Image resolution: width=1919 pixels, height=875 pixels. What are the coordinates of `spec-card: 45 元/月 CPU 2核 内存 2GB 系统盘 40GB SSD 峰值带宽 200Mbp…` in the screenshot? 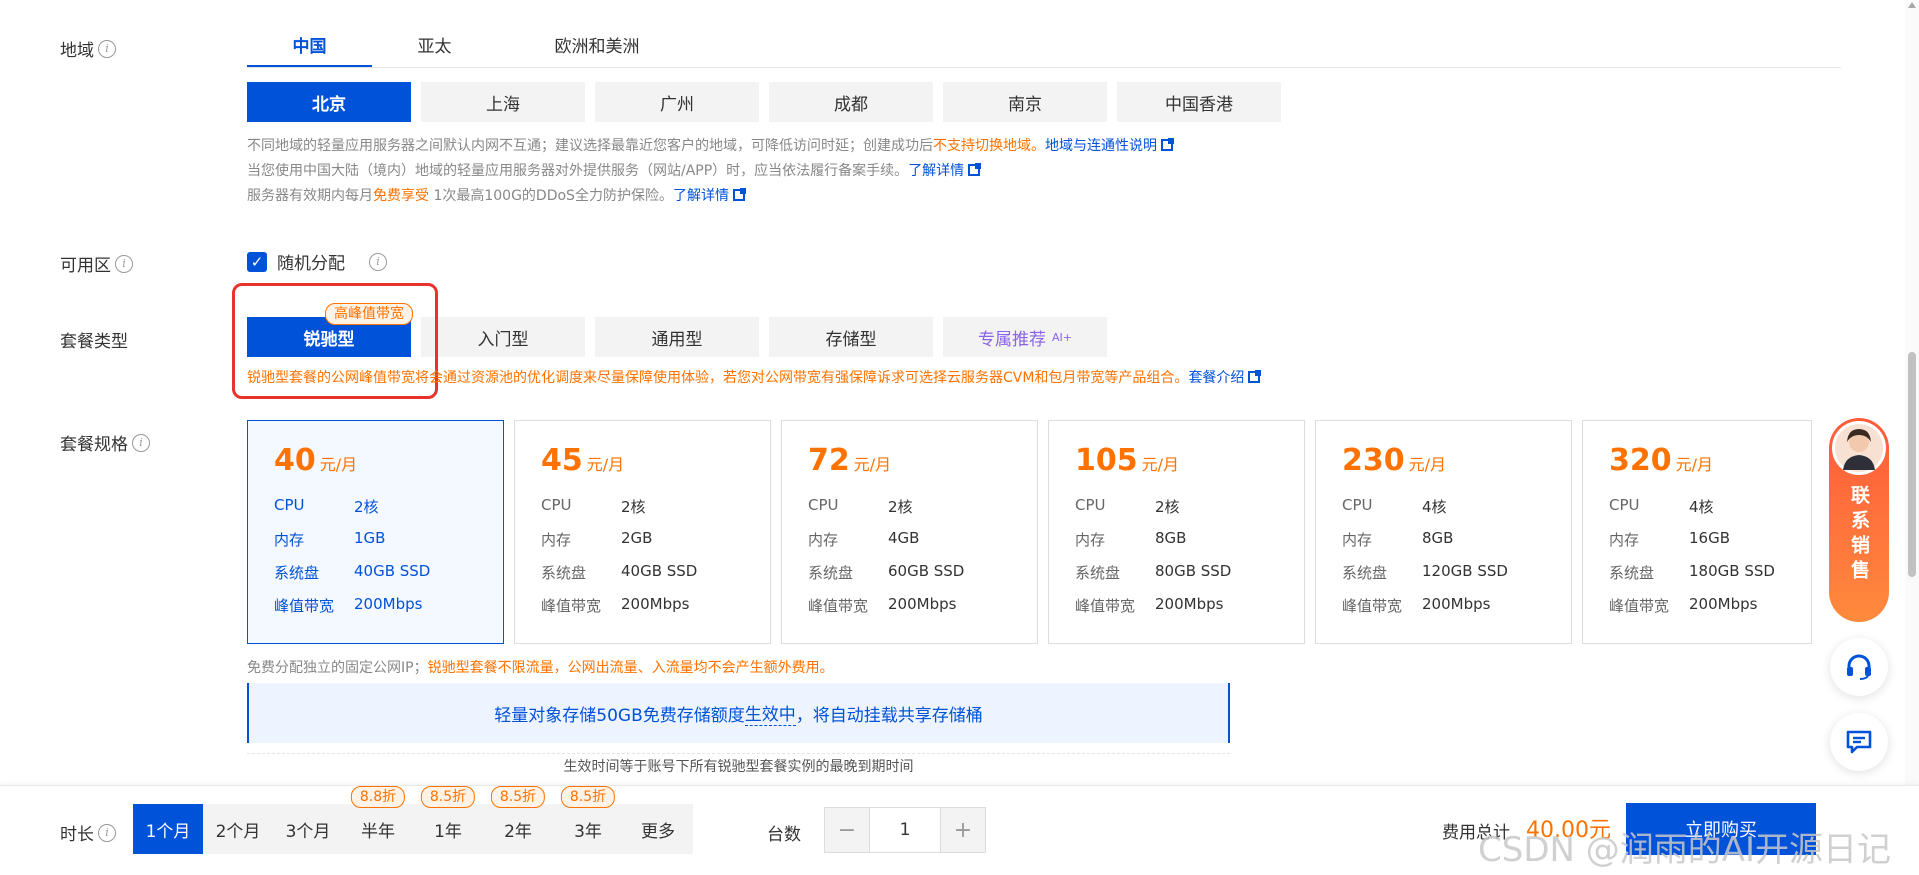 It's located at (642, 532).